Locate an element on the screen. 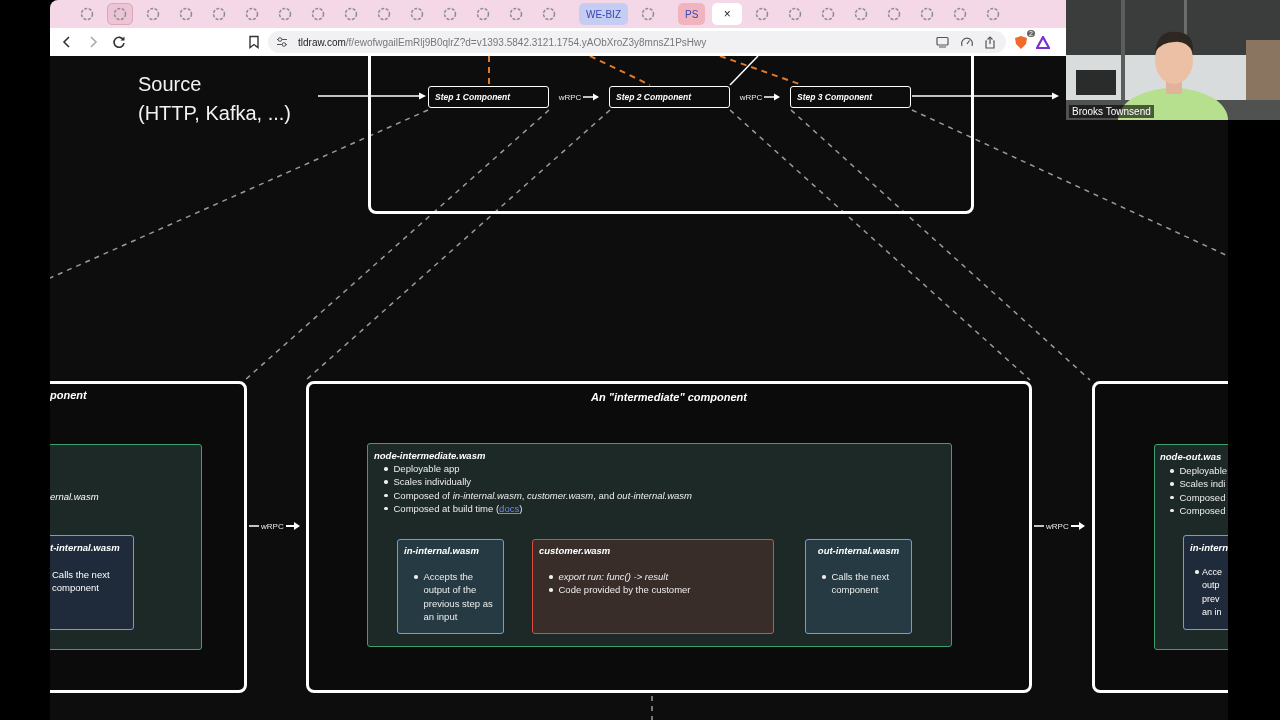  triangle-icon is located at coordinates (1043, 42).